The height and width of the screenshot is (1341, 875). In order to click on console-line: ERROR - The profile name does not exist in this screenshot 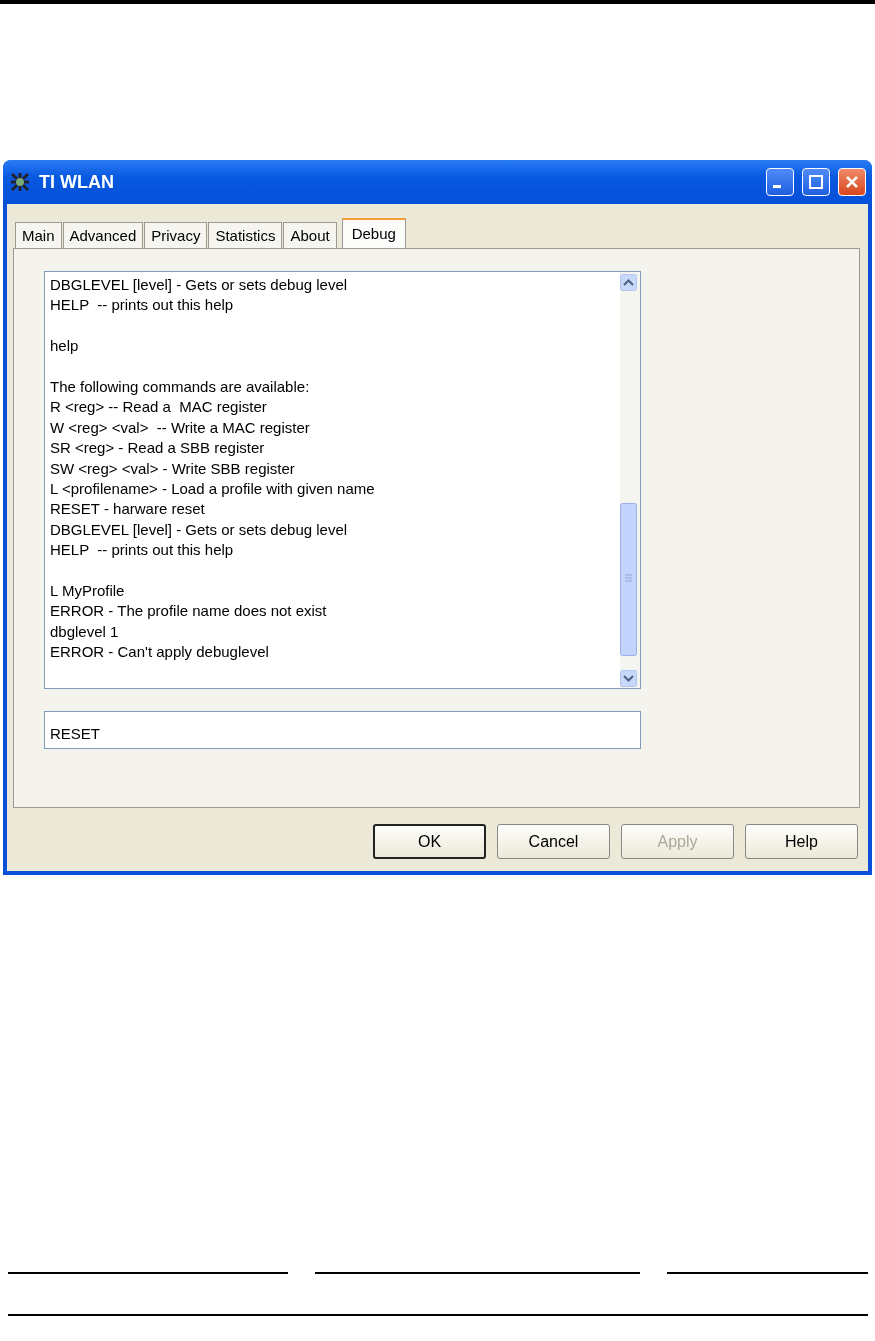, I will do `click(189, 611)`.